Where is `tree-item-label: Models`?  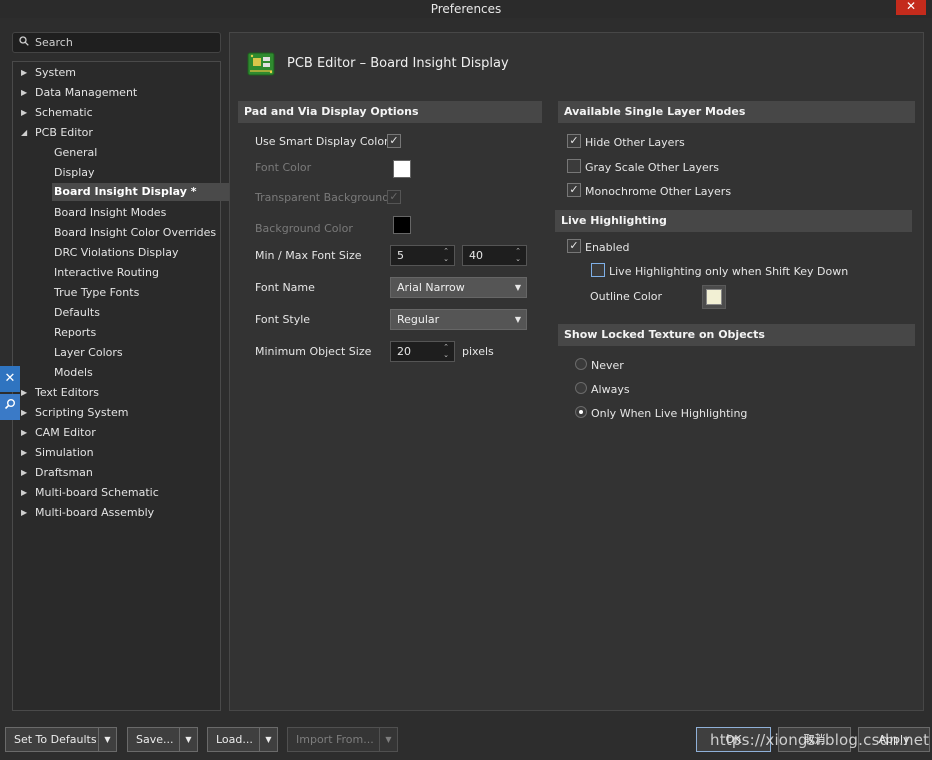
tree-item-label: Models is located at coordinates (73, 372).